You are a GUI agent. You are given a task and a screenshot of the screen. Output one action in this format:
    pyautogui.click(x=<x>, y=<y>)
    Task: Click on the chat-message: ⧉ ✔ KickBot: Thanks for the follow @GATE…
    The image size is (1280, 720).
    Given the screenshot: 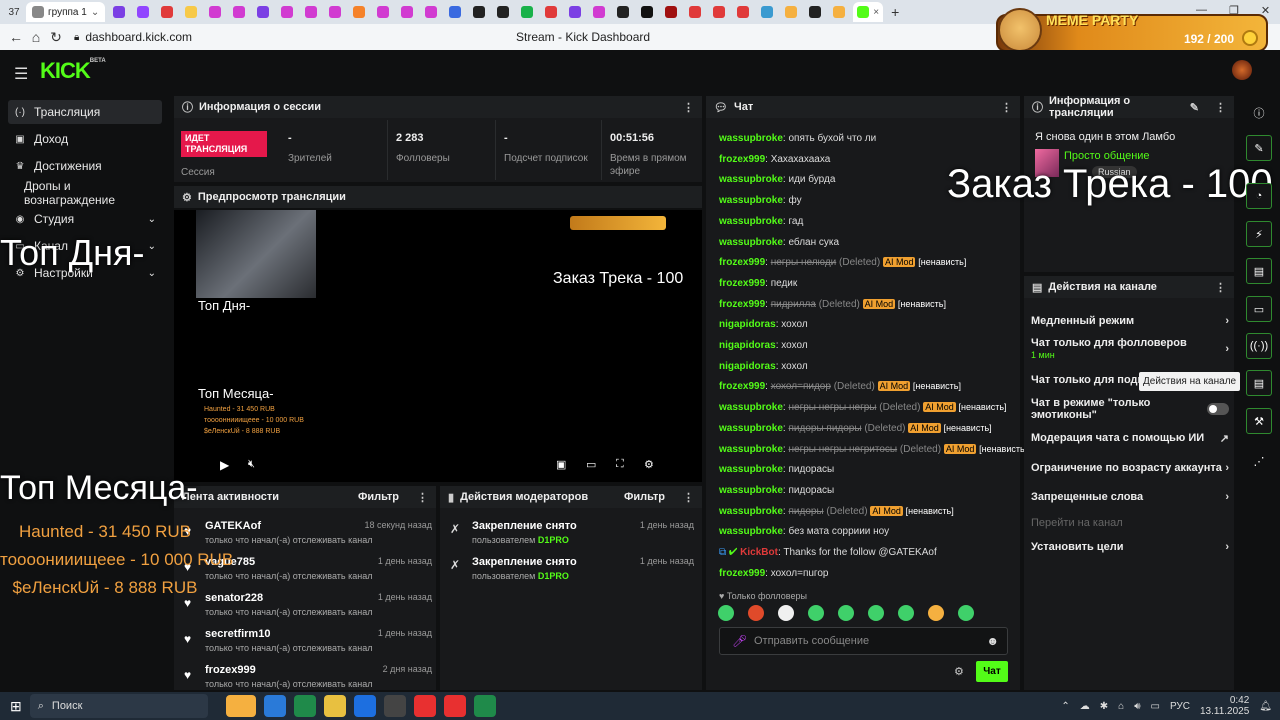 What is the action you would take?
    pyautogui.click(x=869, y=552)
    